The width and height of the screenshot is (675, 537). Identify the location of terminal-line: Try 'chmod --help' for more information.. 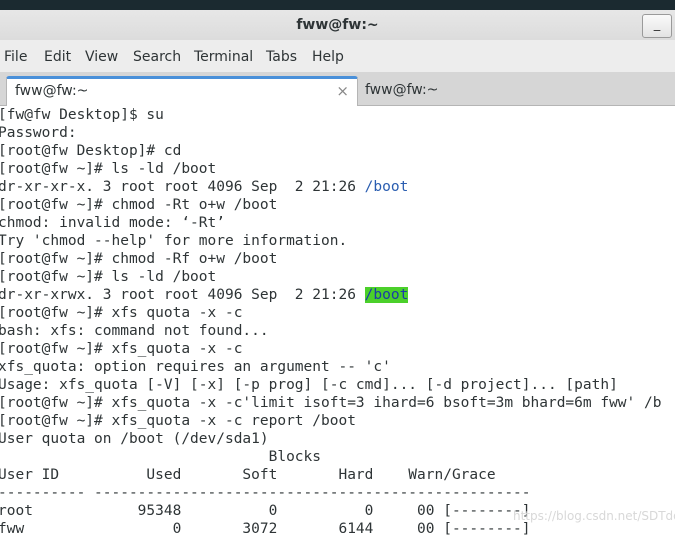
(174, 241).